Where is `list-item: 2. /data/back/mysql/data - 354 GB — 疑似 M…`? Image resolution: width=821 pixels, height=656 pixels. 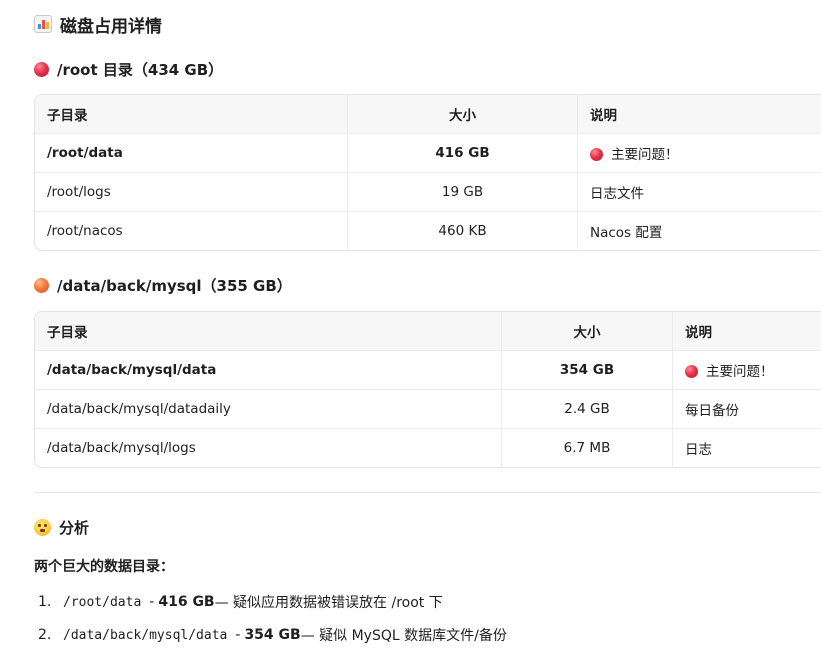
list-item: 2. /data/back/mysql/data - 354 GB — 疑似 M… is located at coordinates (270, 635).